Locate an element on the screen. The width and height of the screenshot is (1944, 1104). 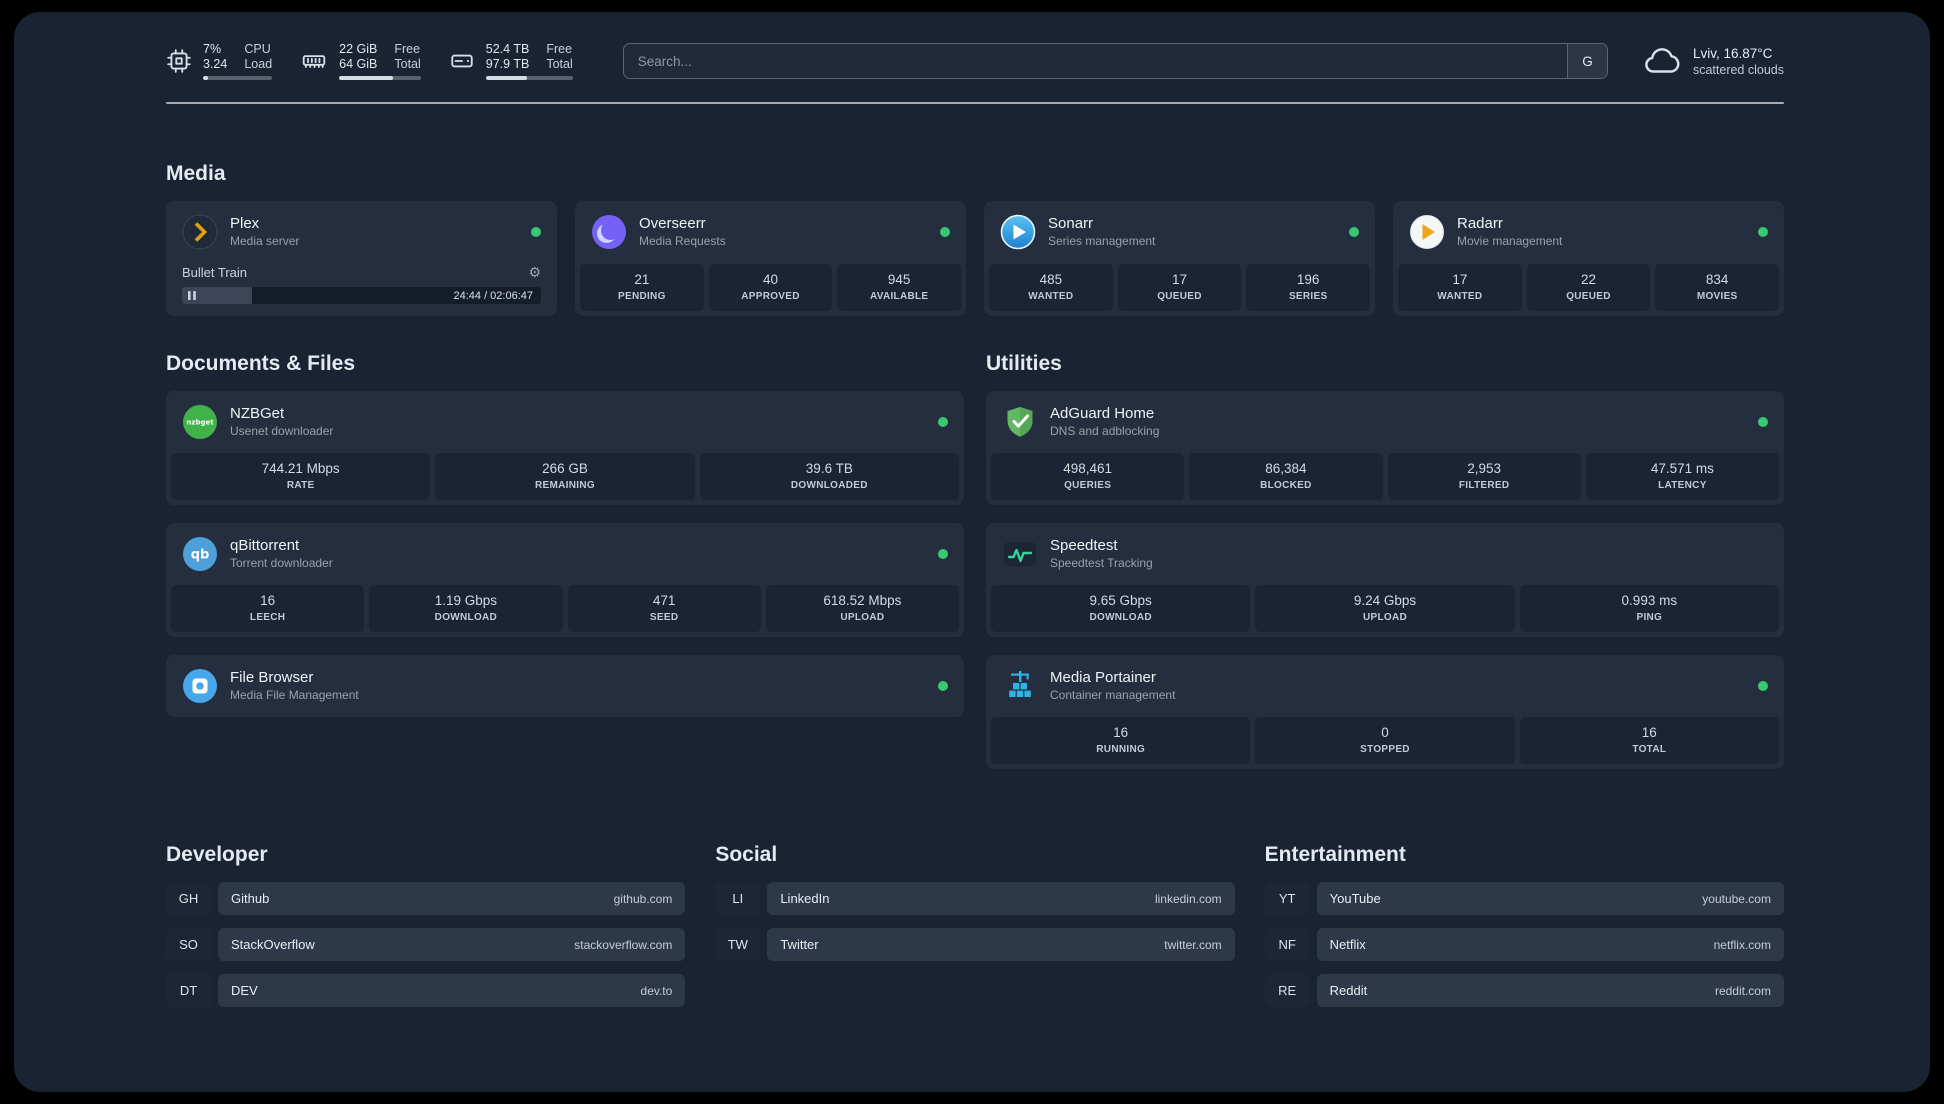
service-name: Radarr is located at coordinates (1480, 223).